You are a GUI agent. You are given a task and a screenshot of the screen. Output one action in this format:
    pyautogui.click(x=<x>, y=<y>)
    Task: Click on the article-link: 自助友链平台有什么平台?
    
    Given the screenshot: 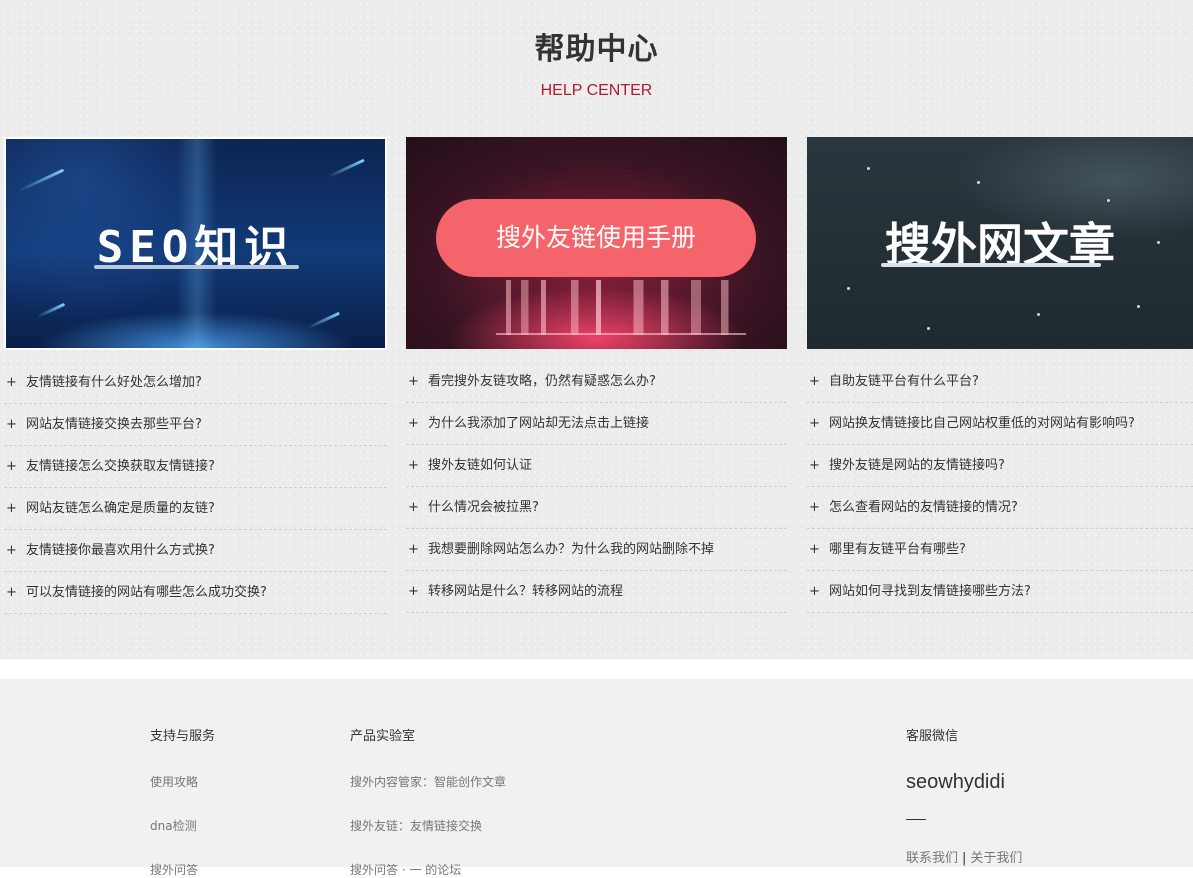 What is the action you would take?
    pyautogui.click(x=904, y=381)
    